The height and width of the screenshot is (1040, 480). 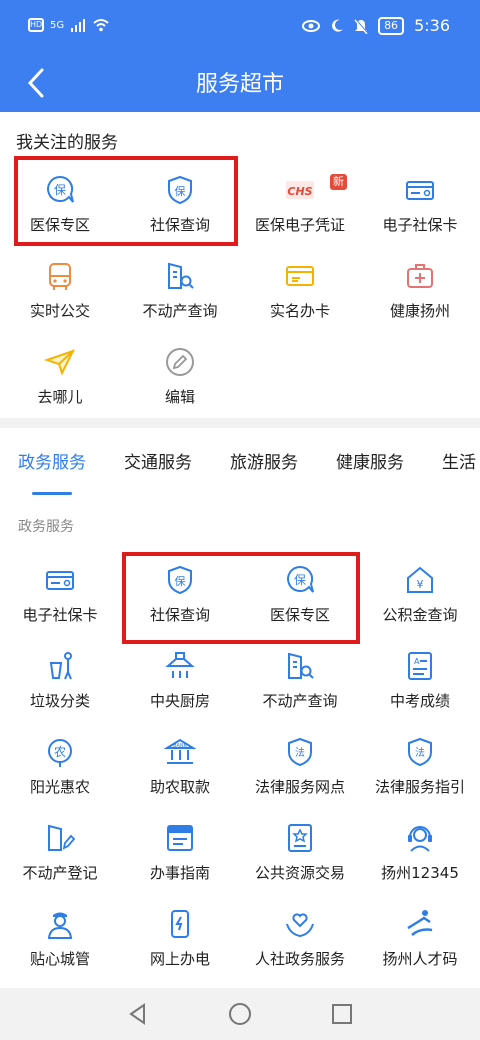 What do you see at coordinates (420, 772) in the screenshot?
I see `gov-item: 法 法律服务指引` at bounding box center [420, 772].